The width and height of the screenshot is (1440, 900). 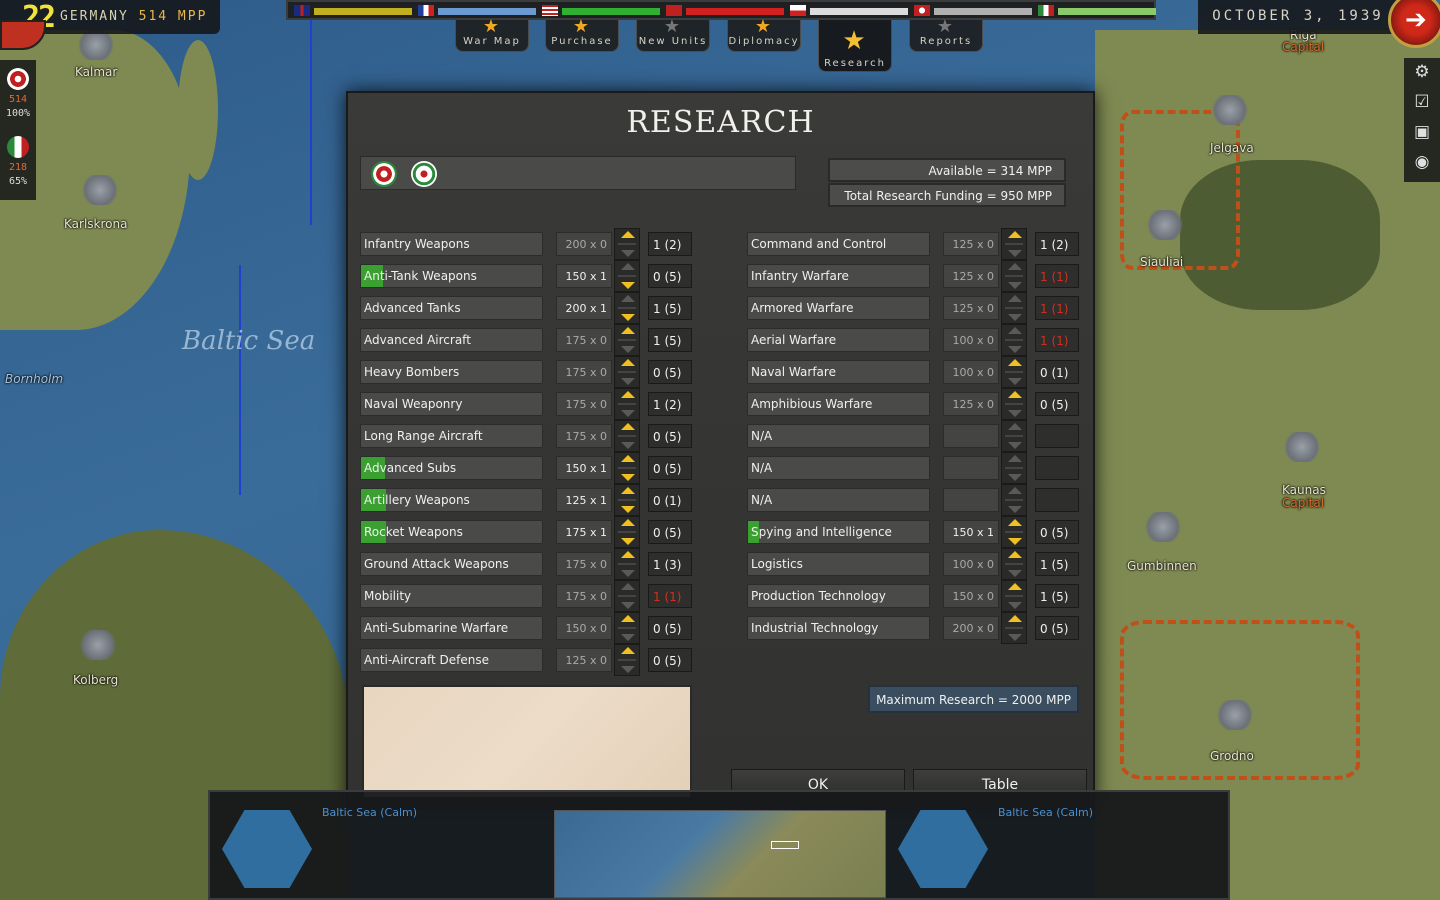 I want to click on city-kolberg-icon, so click(x=98, y=645).